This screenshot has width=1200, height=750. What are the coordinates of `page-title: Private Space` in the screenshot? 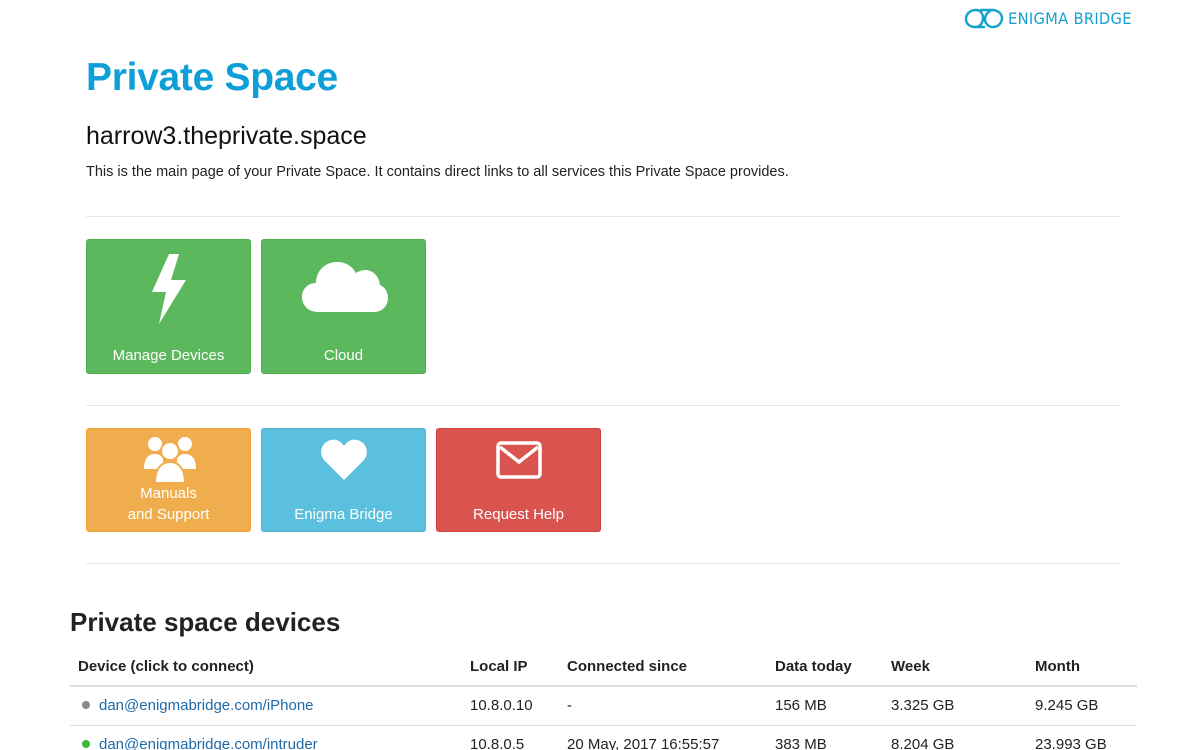 It's located at (212, 77).